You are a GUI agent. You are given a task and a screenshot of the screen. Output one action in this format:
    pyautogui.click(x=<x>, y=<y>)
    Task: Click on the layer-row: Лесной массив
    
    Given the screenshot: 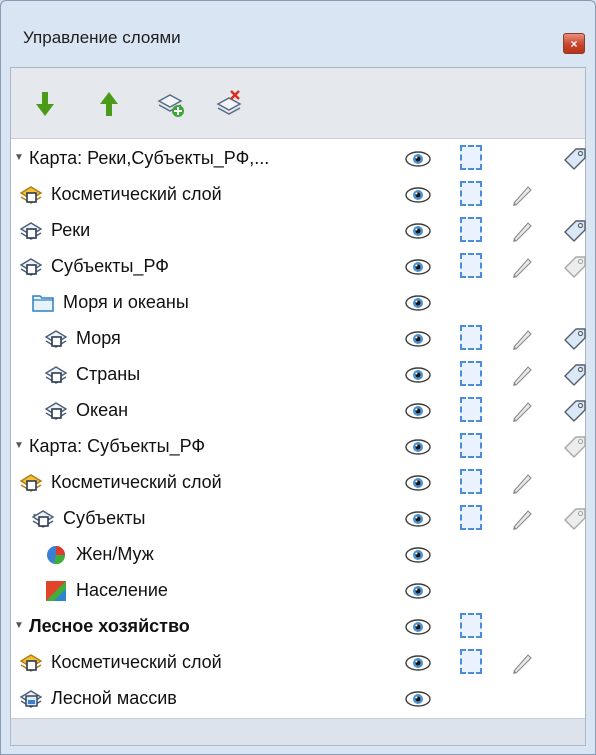 What is the action you would take?
    pyautogui.click(x=298, y=699)
    